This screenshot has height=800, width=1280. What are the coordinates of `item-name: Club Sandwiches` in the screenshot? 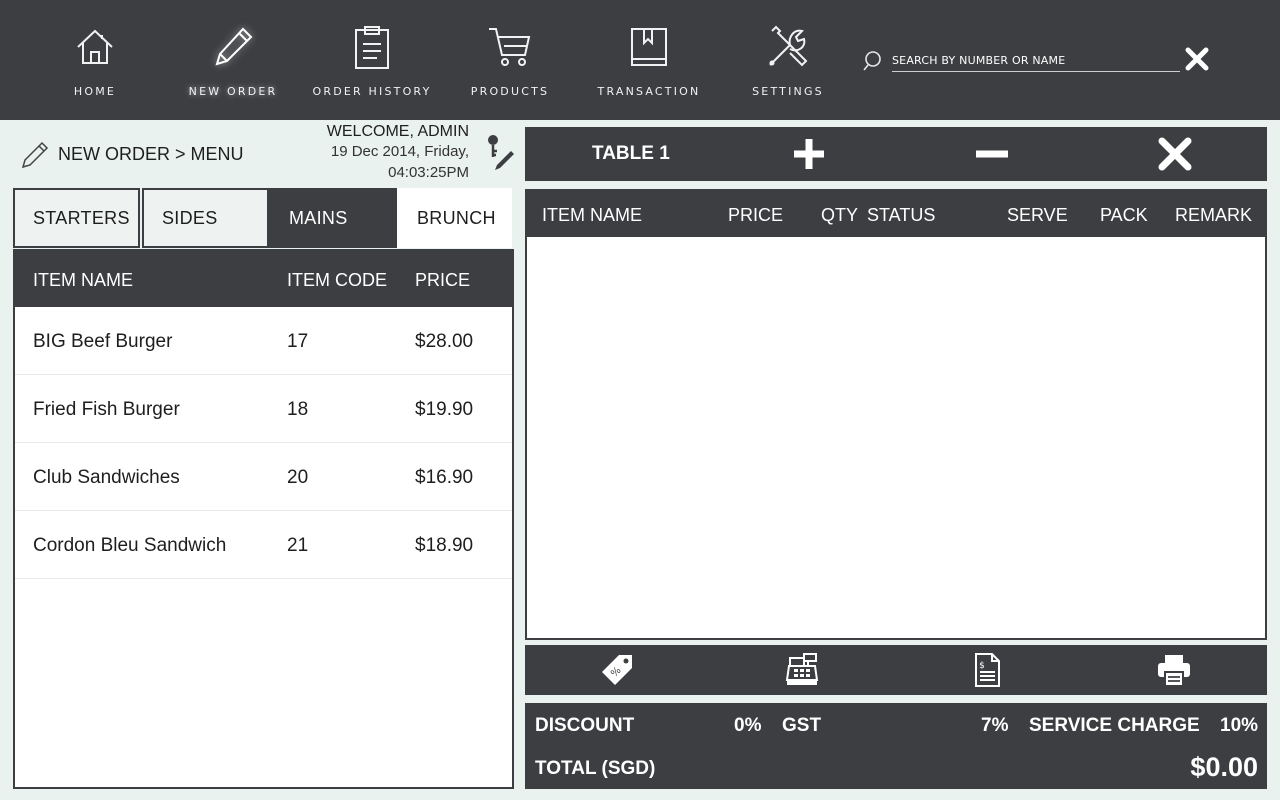 It's located at (106, 477).